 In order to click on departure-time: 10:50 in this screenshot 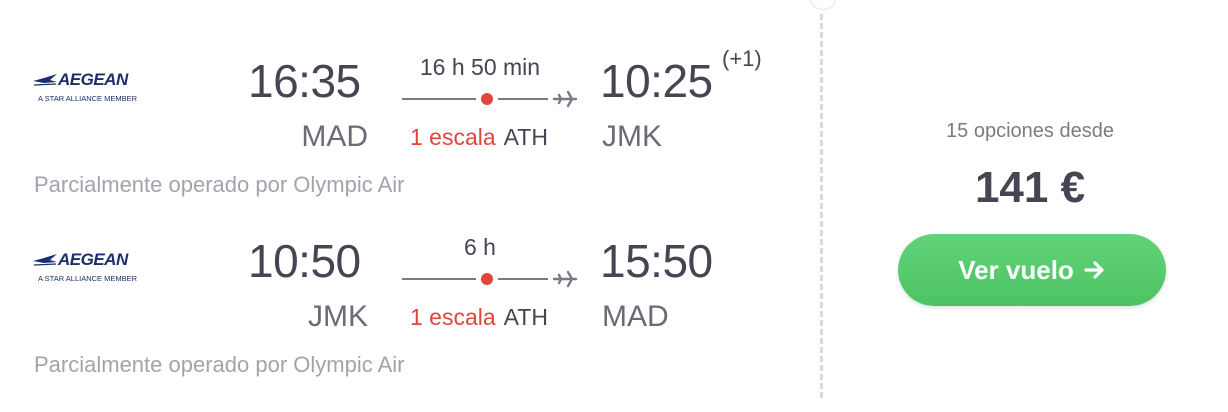, I will do `click(304, 261)`.